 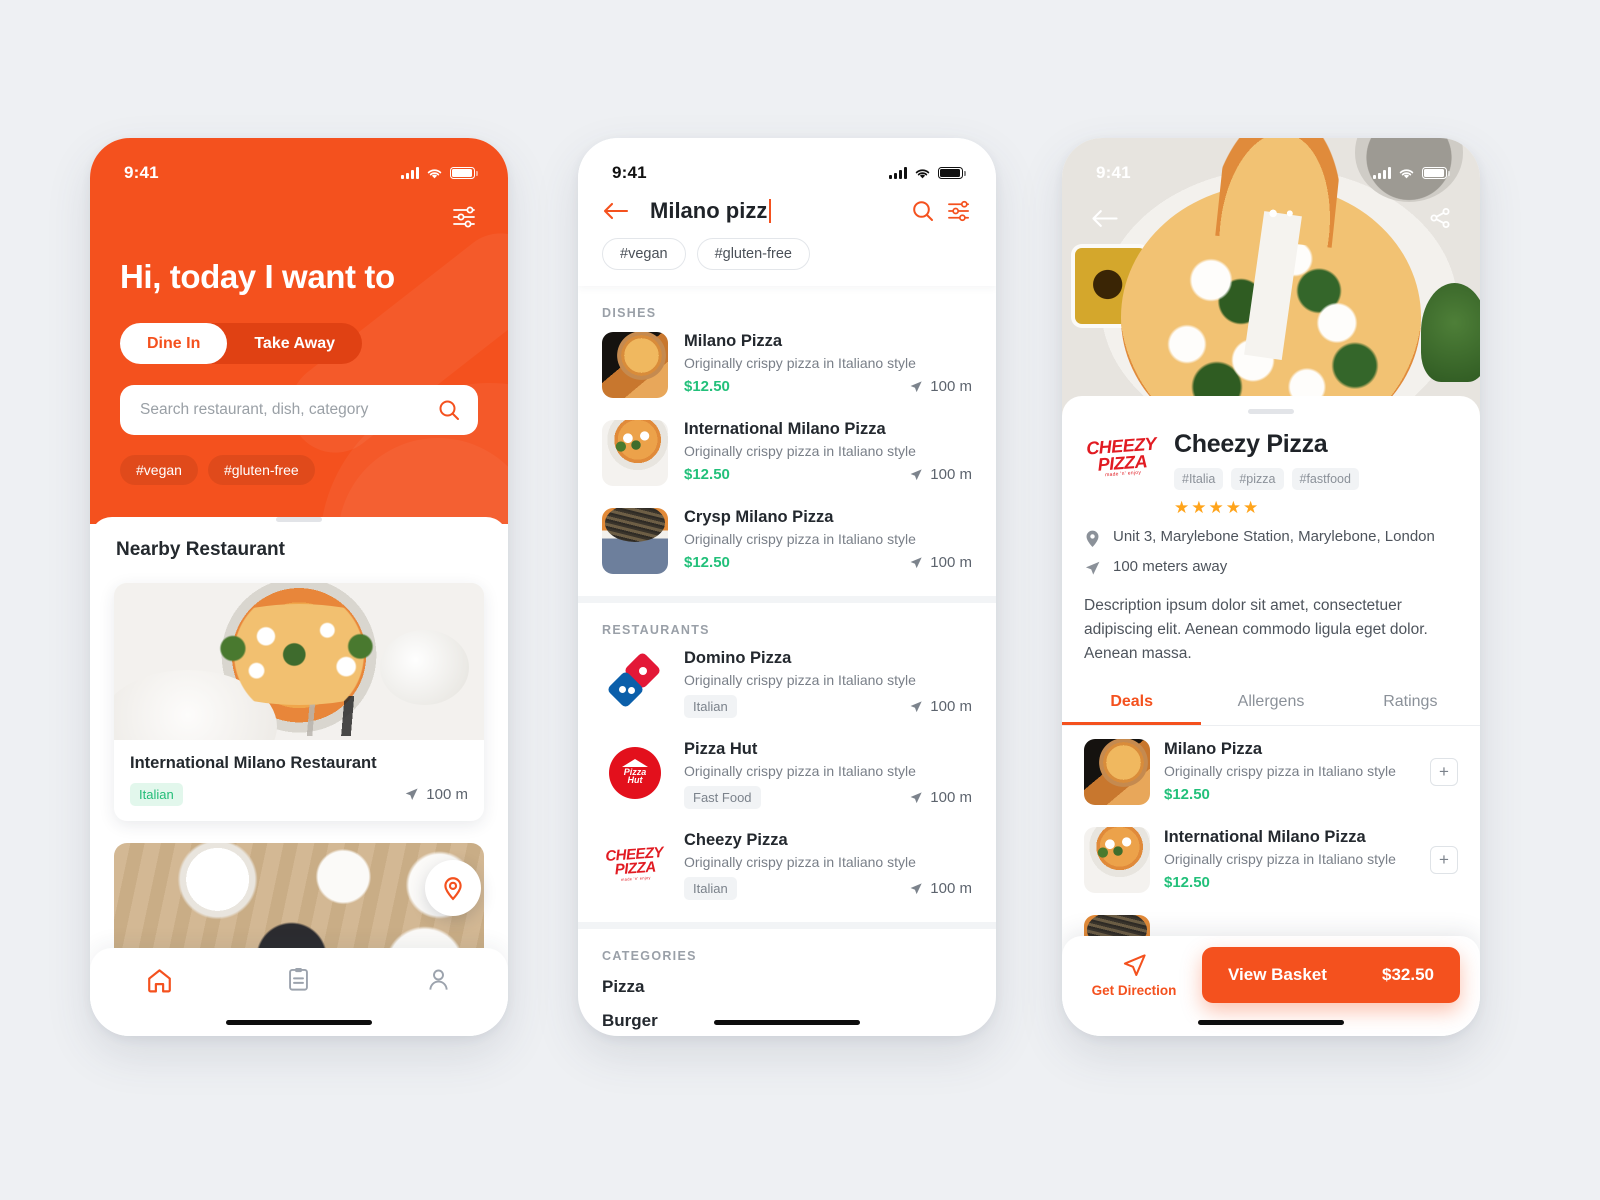 What do you see at coordinates (439, 173) in the screenshot?
I see `status-indicators` at bounding box center [439, 173].